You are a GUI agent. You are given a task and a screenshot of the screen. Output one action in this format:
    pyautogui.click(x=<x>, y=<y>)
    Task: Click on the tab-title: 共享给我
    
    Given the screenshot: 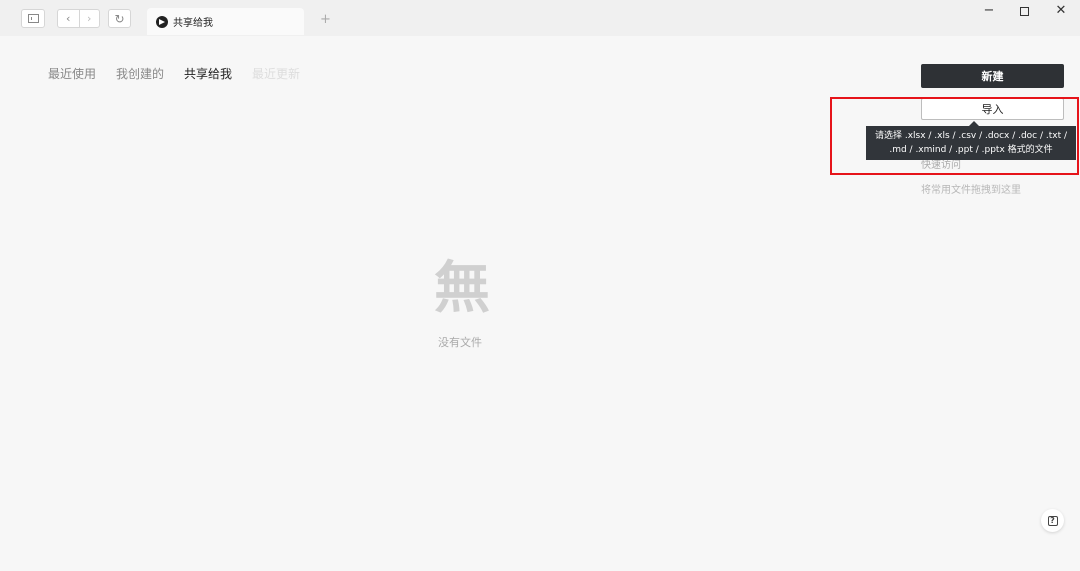 What is the action you would take?
    pyautogui.click(x=193, y=23)
    